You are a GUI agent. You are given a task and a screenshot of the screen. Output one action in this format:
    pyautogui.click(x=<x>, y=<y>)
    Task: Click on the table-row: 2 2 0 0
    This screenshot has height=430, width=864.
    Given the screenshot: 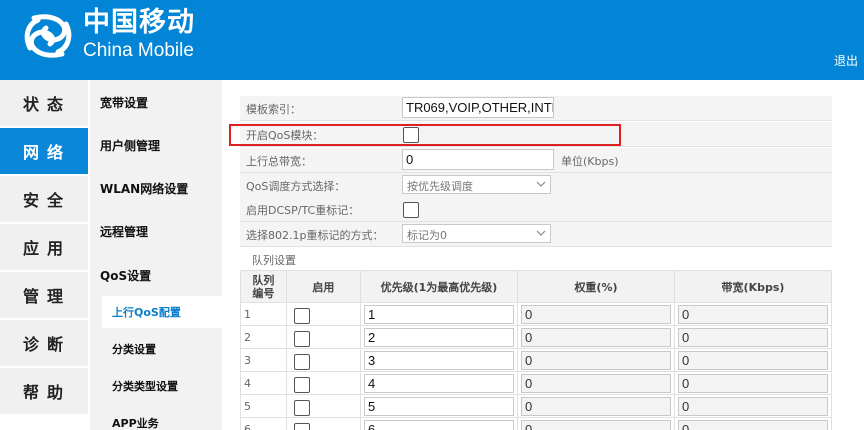 What is the action you would take?
    pyautogui.click(x=536, y=337)
    